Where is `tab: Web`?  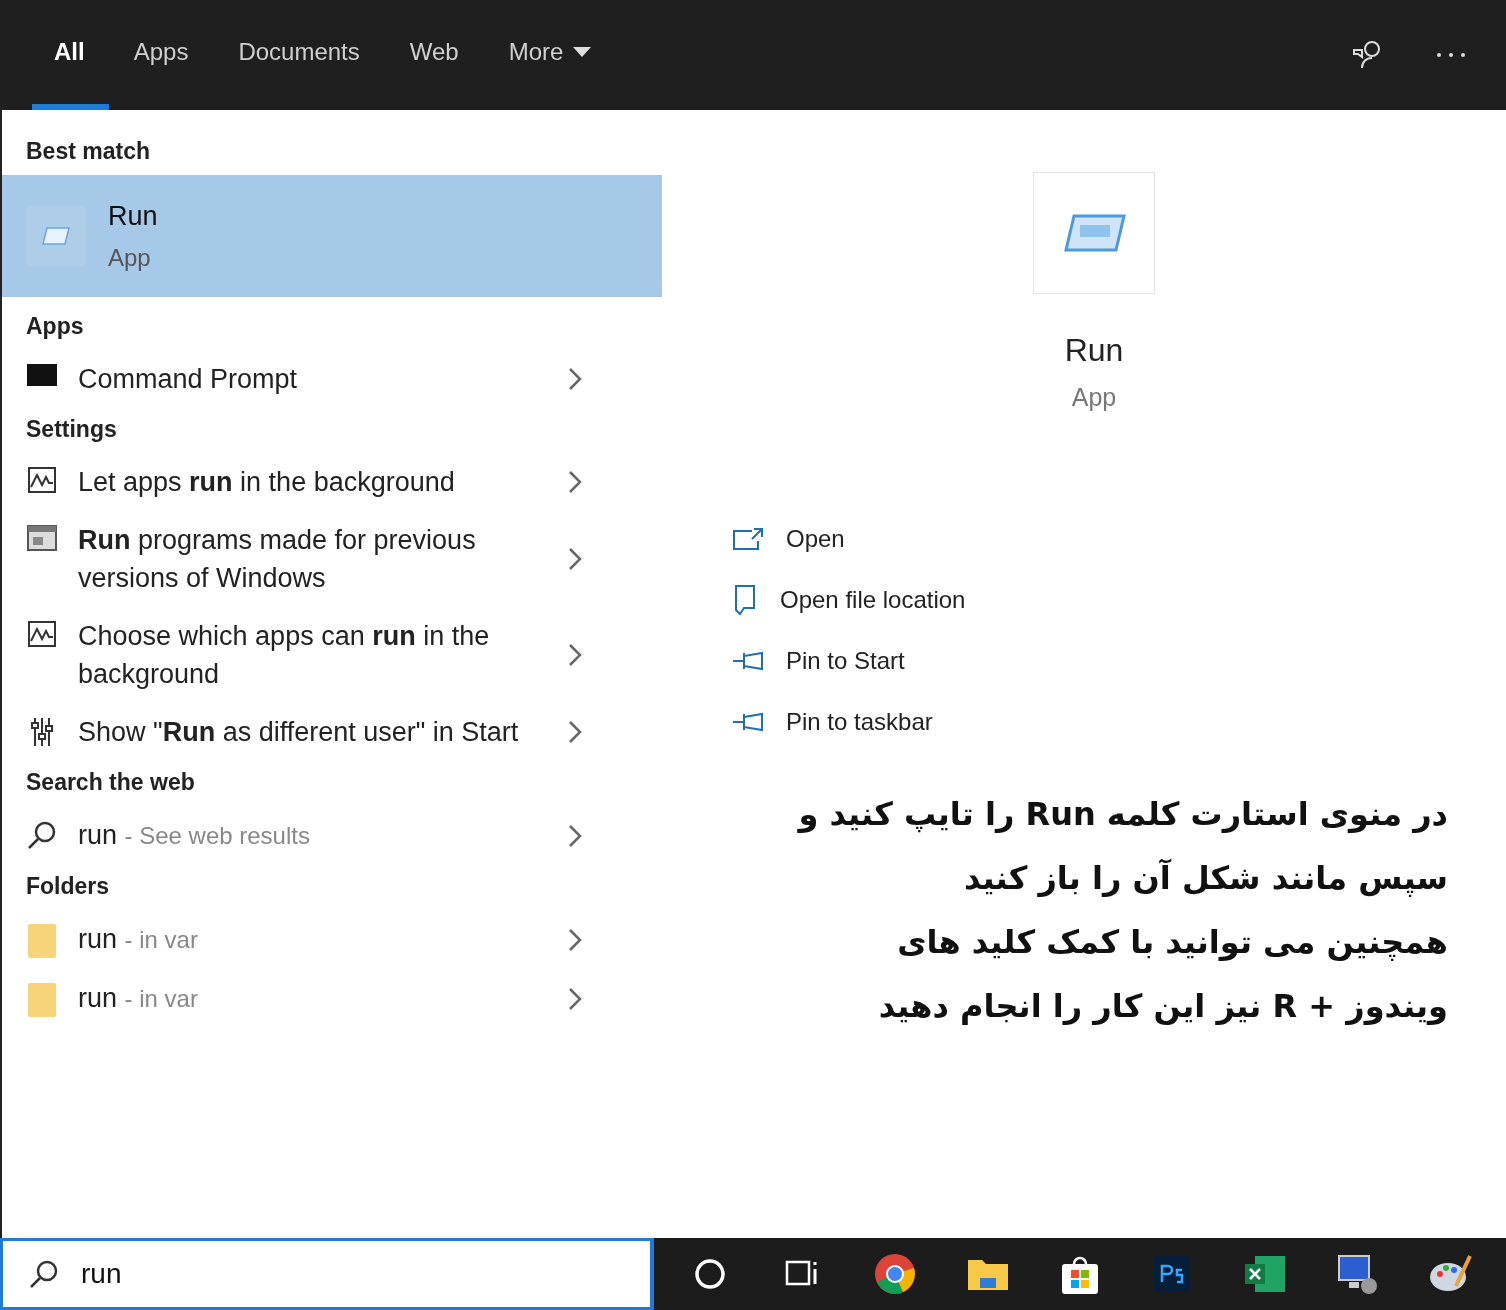
tab: Web is located at coordinates (434, 55).